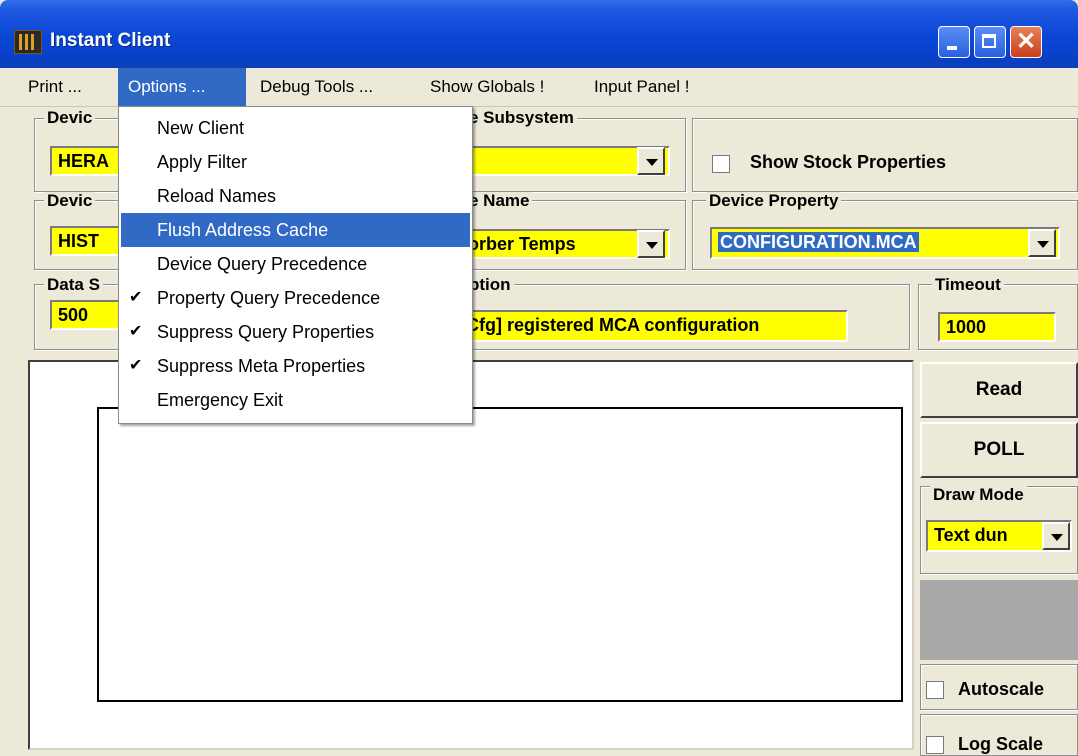  What do you see at coordinates (295, 128) in the screenshot?
I see `menu-item-new-client: New Client` at bounding box center [295, 128].